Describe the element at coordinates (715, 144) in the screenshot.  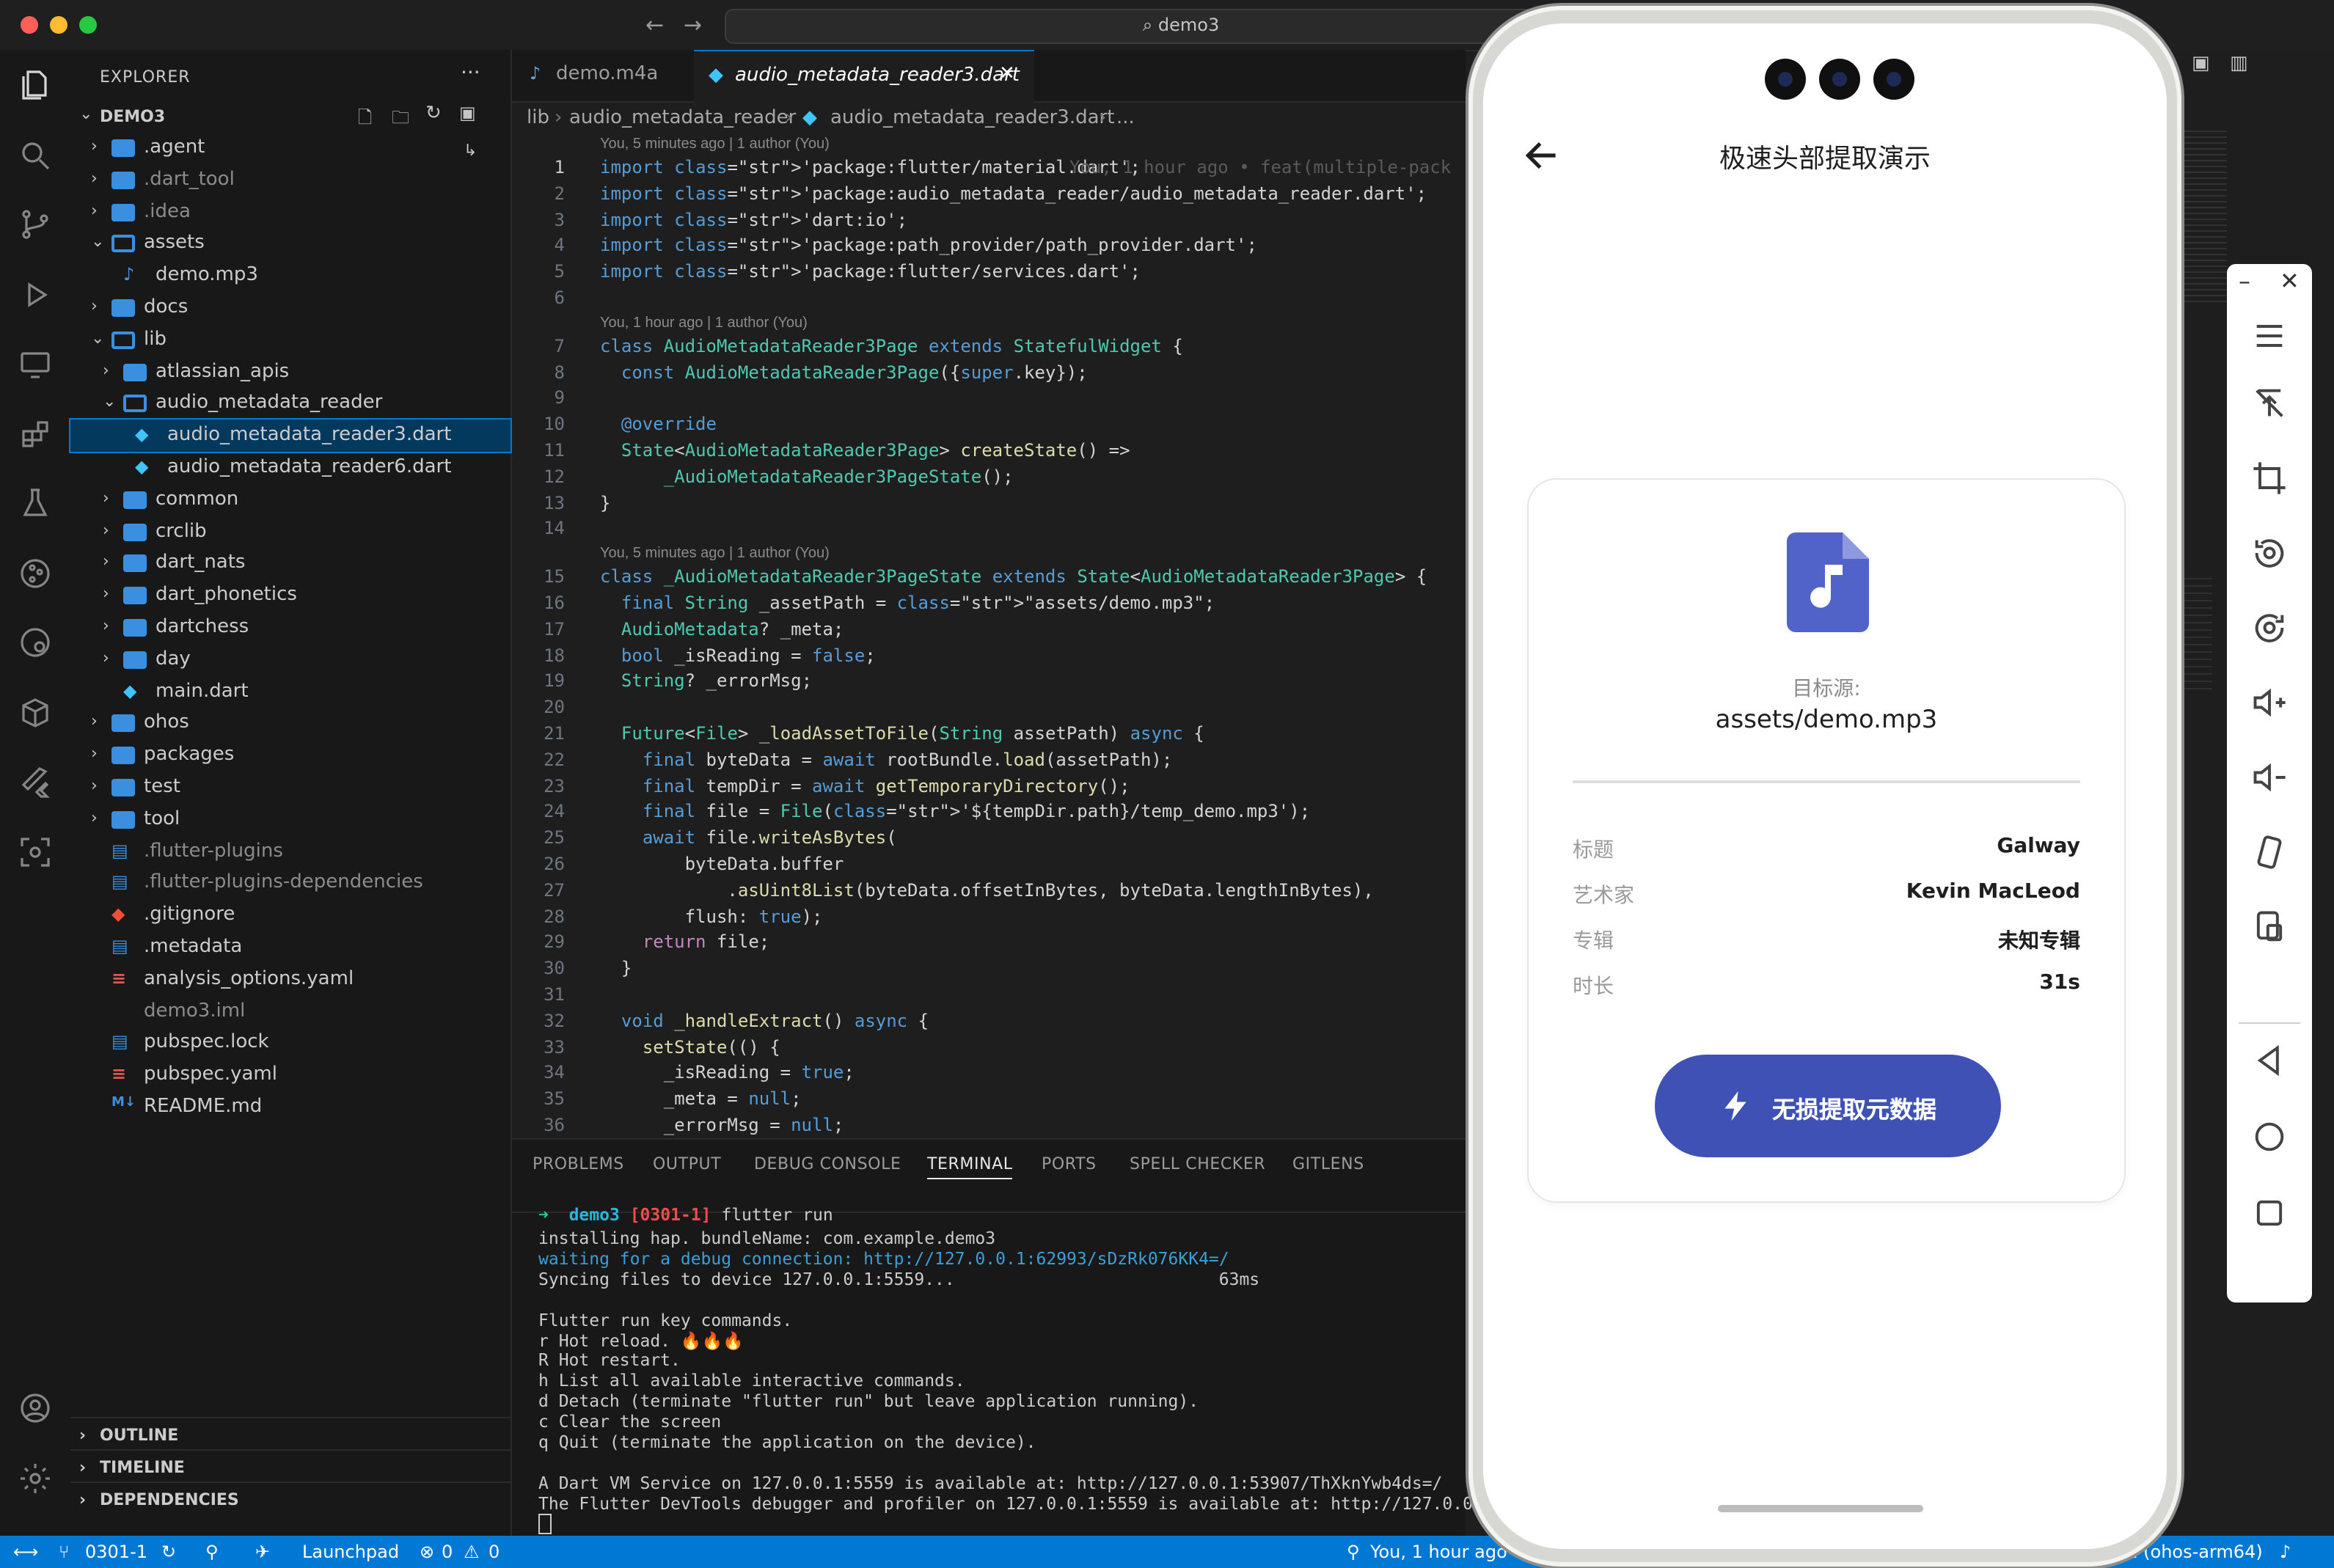
I see `codelens-blame: You, 5 minutes ago | 1 author (You)` at that location.